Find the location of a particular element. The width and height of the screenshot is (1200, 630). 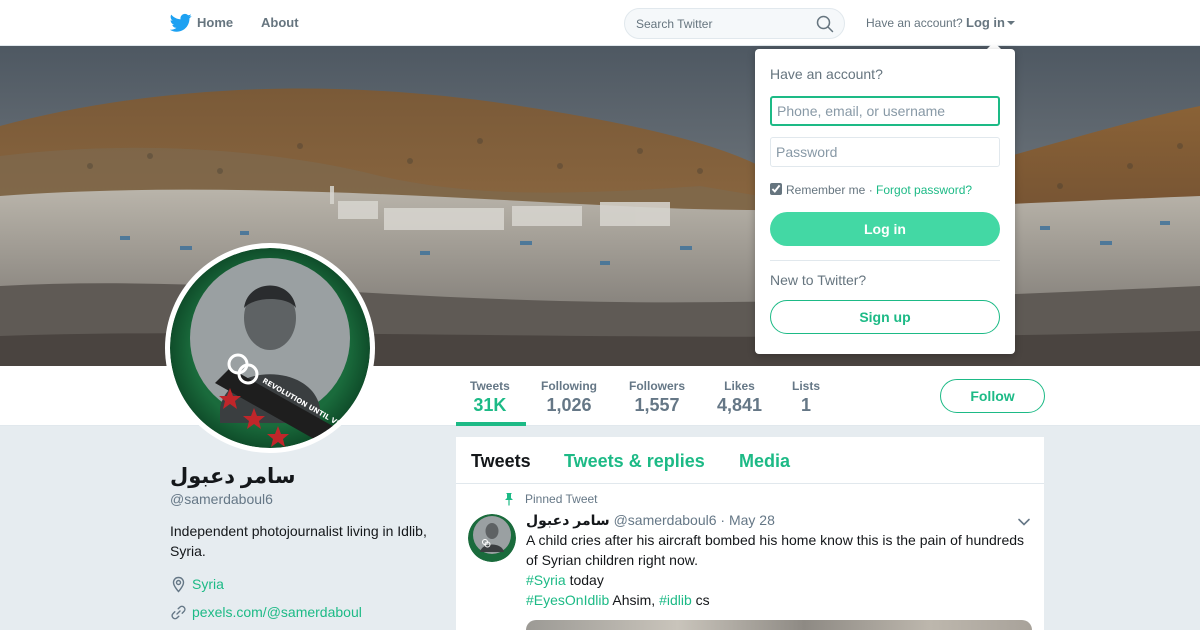

remember-me-checkbox is located at coordinates (776, 189).